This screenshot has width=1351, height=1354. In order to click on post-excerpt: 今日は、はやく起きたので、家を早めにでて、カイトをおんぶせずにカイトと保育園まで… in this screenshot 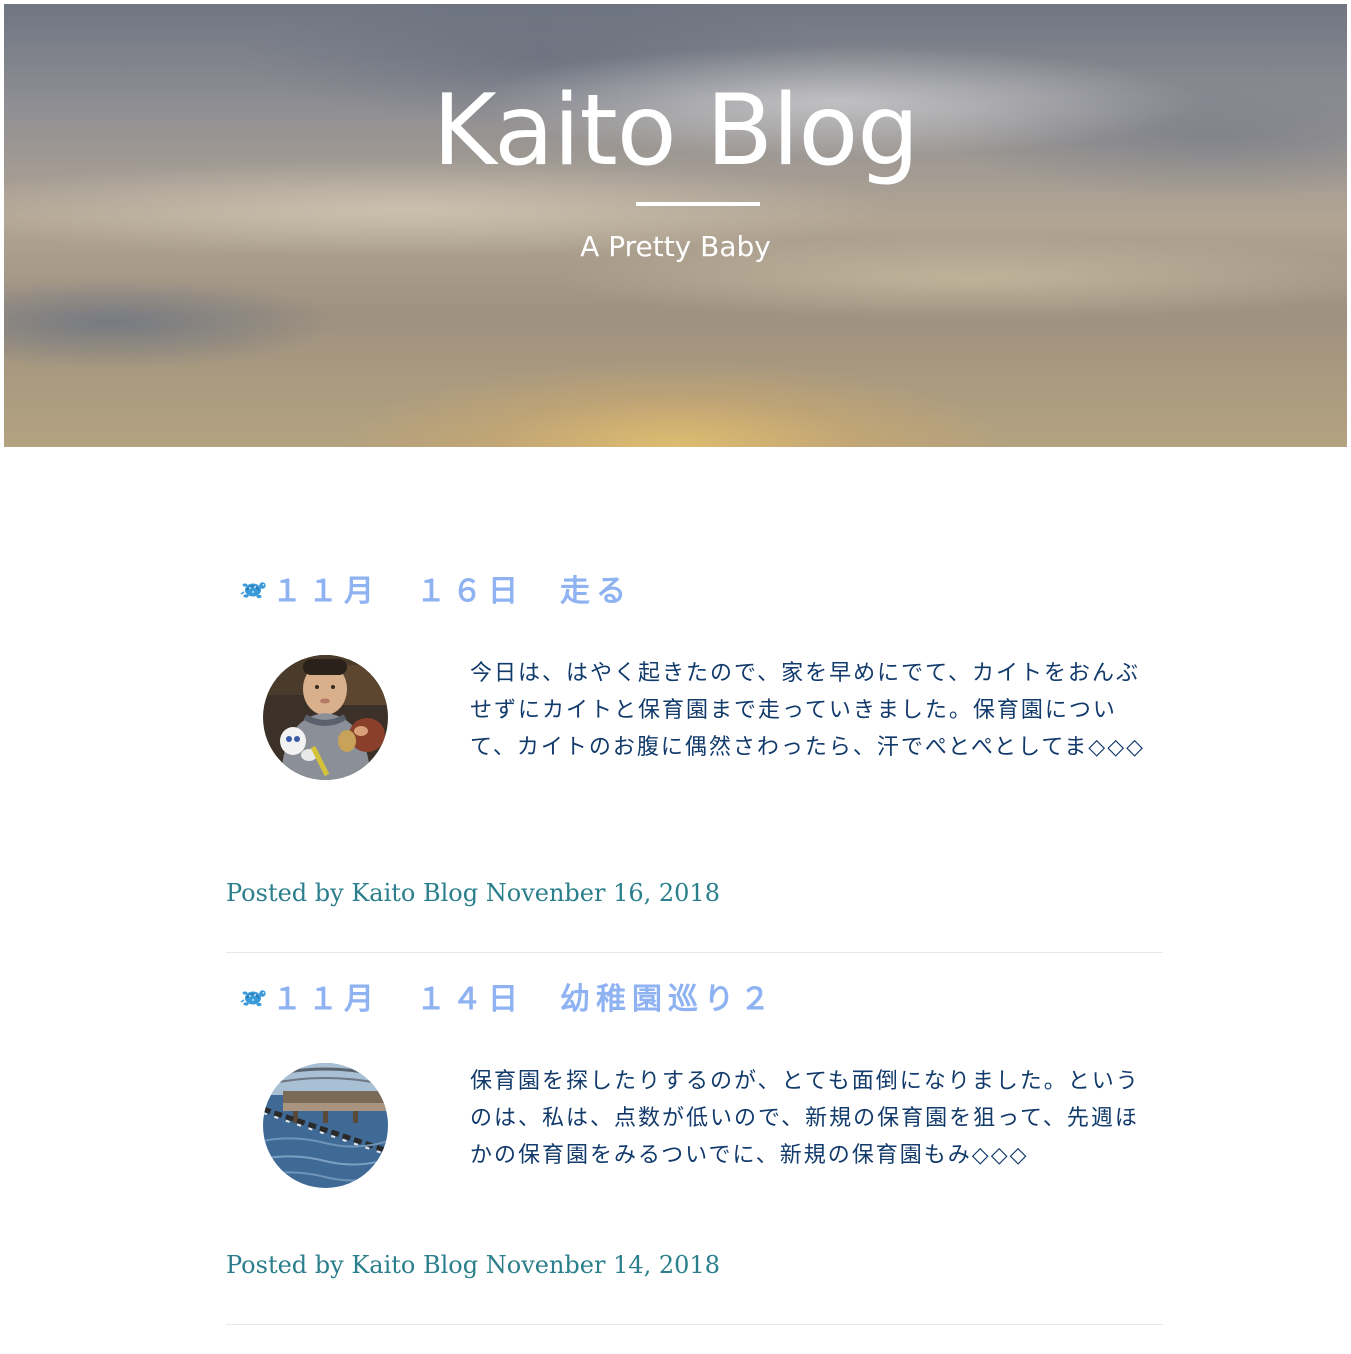, I will do `click(808, 710)`.